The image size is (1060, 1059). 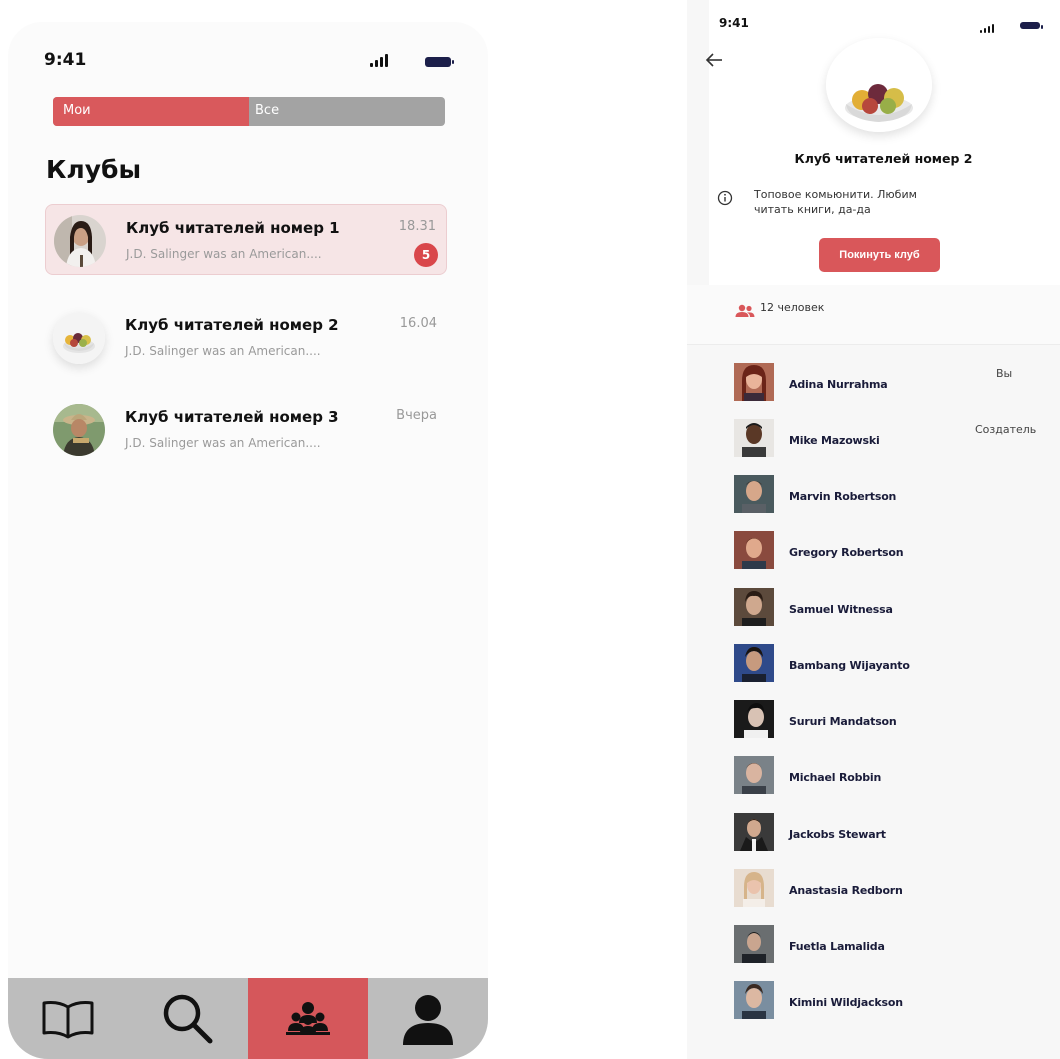 I want to click on profile-icon, so click(x=428, y=1019).